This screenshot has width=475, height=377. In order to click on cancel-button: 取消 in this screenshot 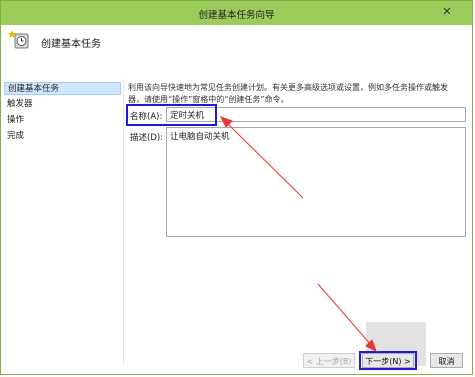, I will do `click(446, 360)`.